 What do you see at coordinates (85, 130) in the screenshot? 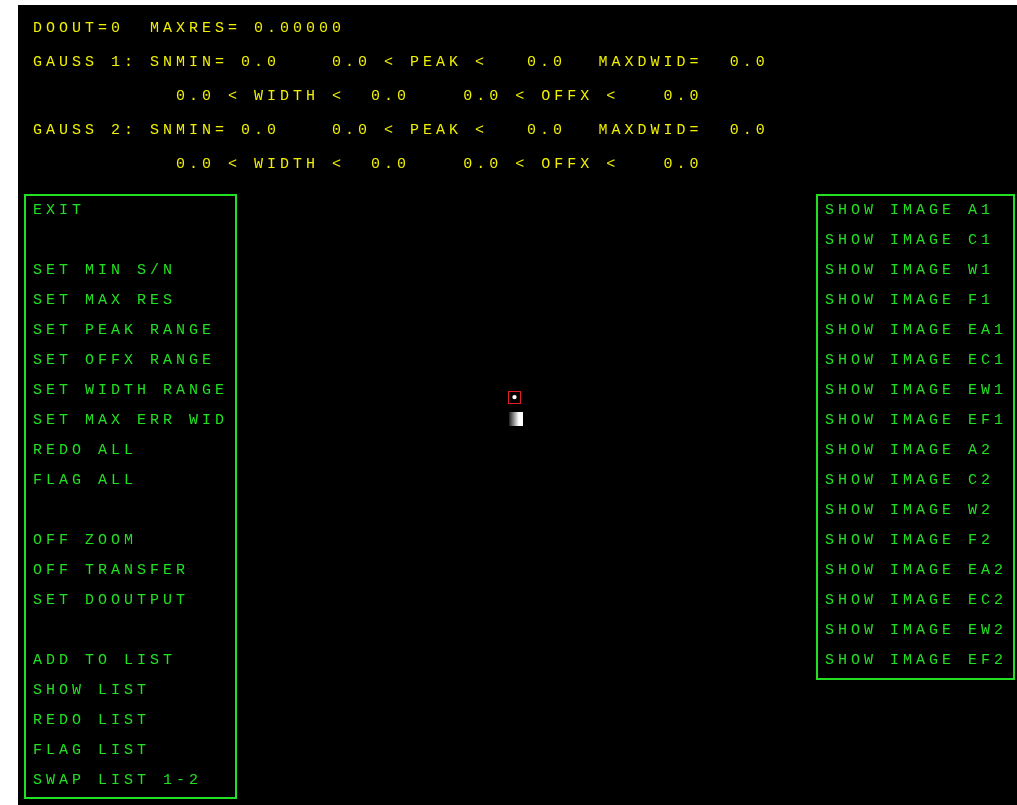
I see `gauss-label: GAUSS 2:` at bounding box center [85, 130].